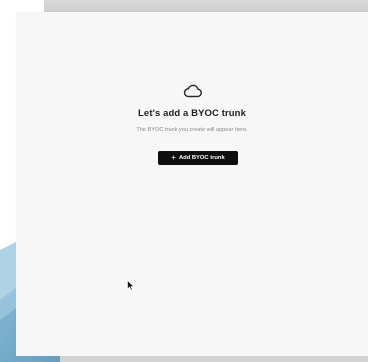  Describe the element at coordinates (201, 158) in the screenshot. I see `add-byoc-trunk-label: Add BYOC trunk` at that location.